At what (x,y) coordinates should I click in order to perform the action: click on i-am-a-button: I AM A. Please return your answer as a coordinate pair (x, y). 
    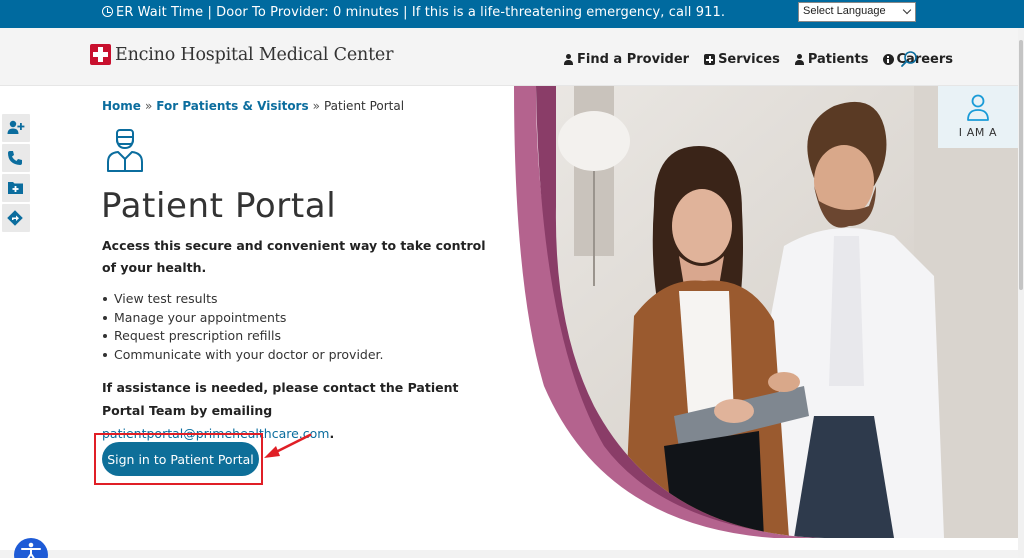
    Looking at the image, I should click on (978, 117).